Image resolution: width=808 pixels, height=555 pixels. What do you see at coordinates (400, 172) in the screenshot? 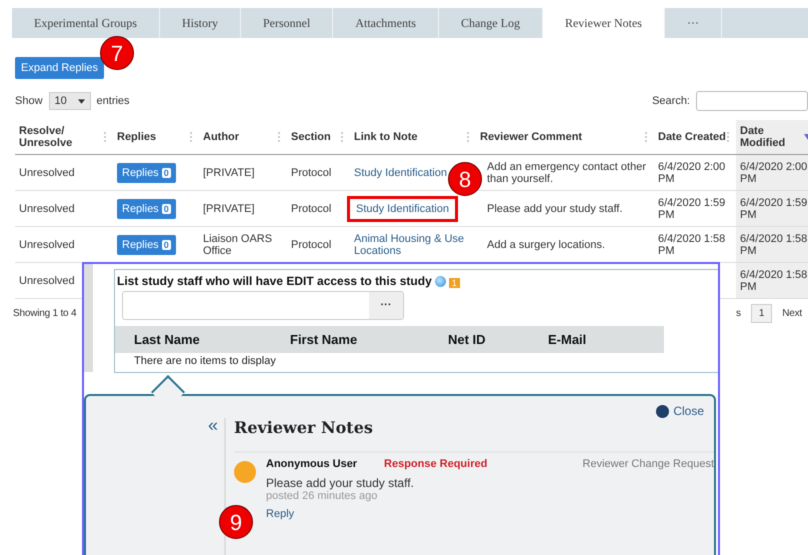
I see `note-link: Study Identification` at bounding box center [400, 172].